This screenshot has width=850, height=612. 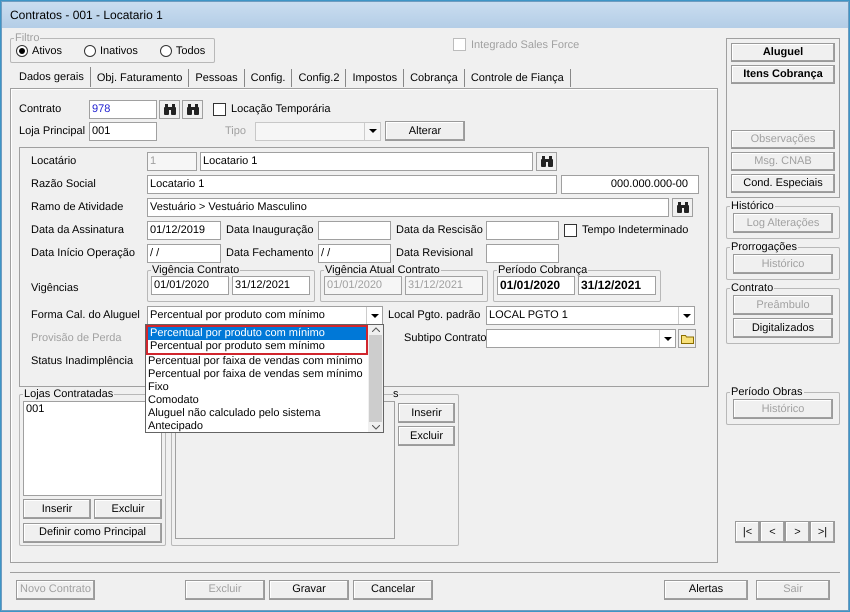 What do you see at coordinates (77, 208) in the screenshot?
I see `field-label: Ramo de Atividade` at bounding box center [77, 208].